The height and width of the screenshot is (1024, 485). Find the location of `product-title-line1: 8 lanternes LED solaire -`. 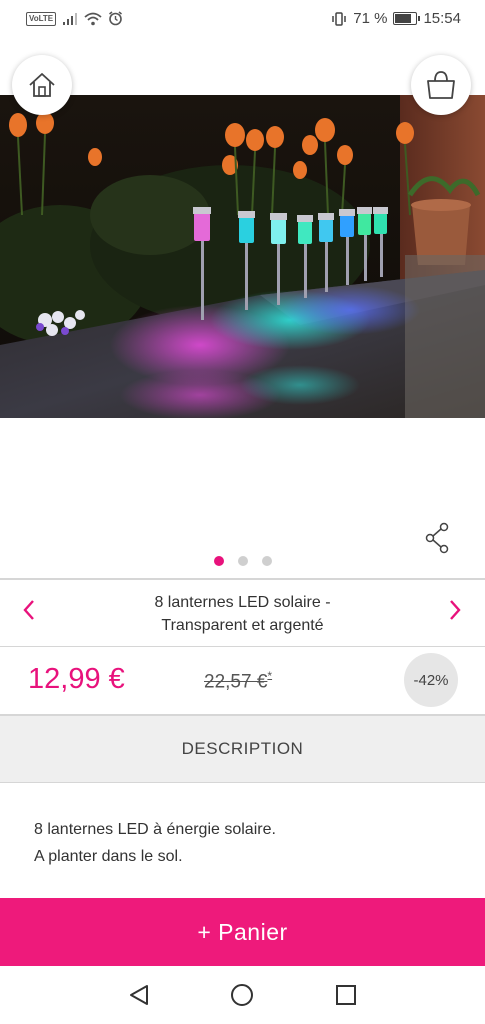

product-title-line1: 8 lanternes LED solaire - is located at coordinates (242, 602).